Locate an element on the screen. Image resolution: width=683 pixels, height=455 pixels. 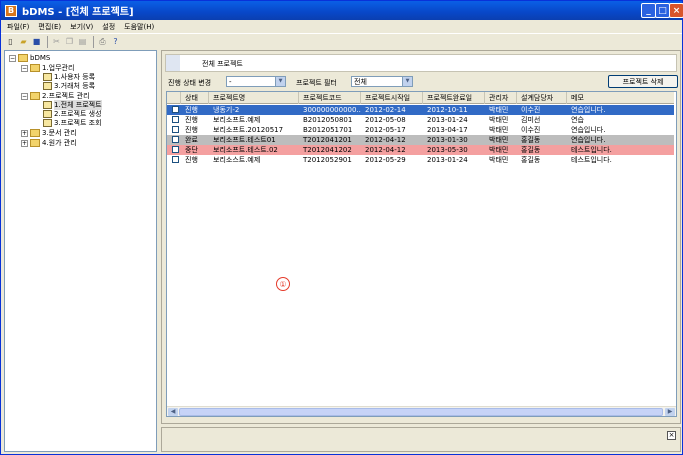
cell-memo: 테스트입니다. is located at coordinates (591, 150).